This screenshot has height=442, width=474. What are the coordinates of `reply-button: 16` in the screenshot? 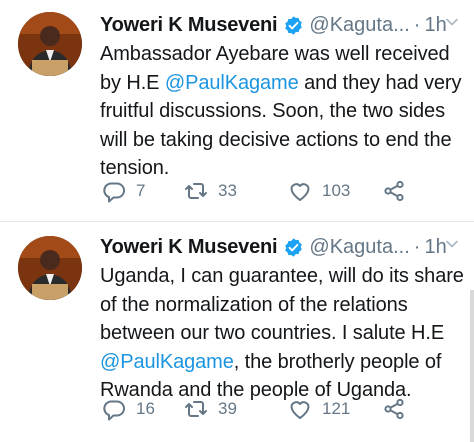 It's located at (128, 409).